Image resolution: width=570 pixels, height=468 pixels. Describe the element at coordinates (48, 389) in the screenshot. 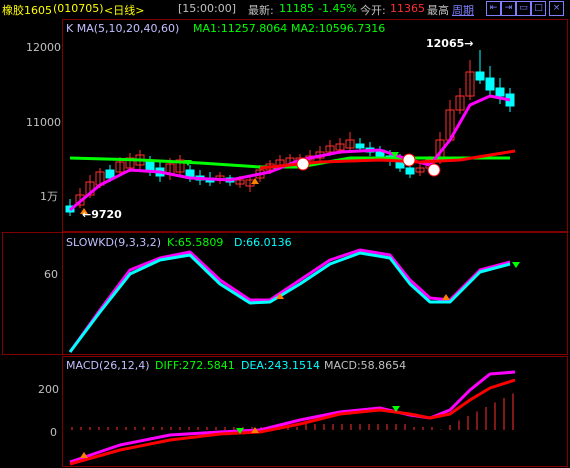

I see `y-label-macd-200: 200` at that location.